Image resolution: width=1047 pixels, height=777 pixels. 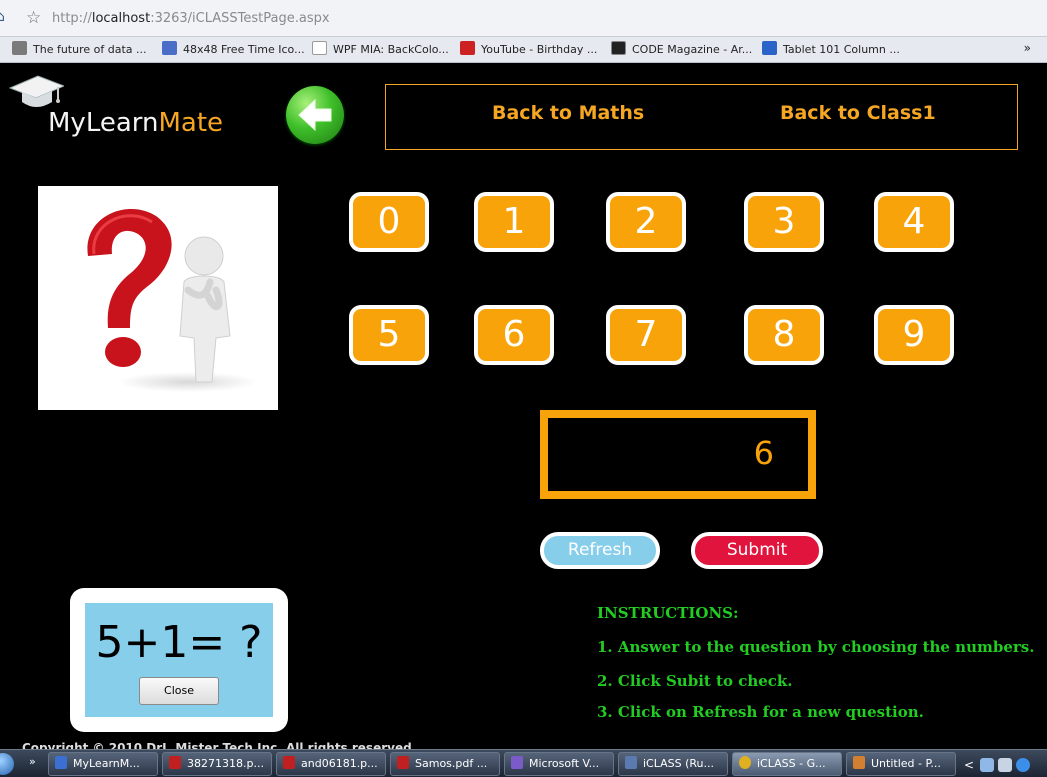 I want to click on back-arrow-button, so click(x=315, y=115).